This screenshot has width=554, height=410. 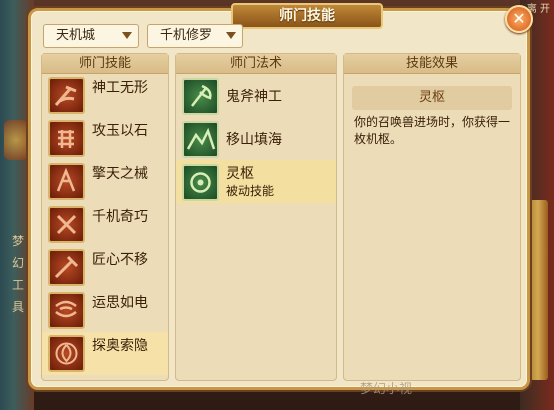 I want to click on skill-item-selected: 探奥索隐, so click(x=105, y=353).